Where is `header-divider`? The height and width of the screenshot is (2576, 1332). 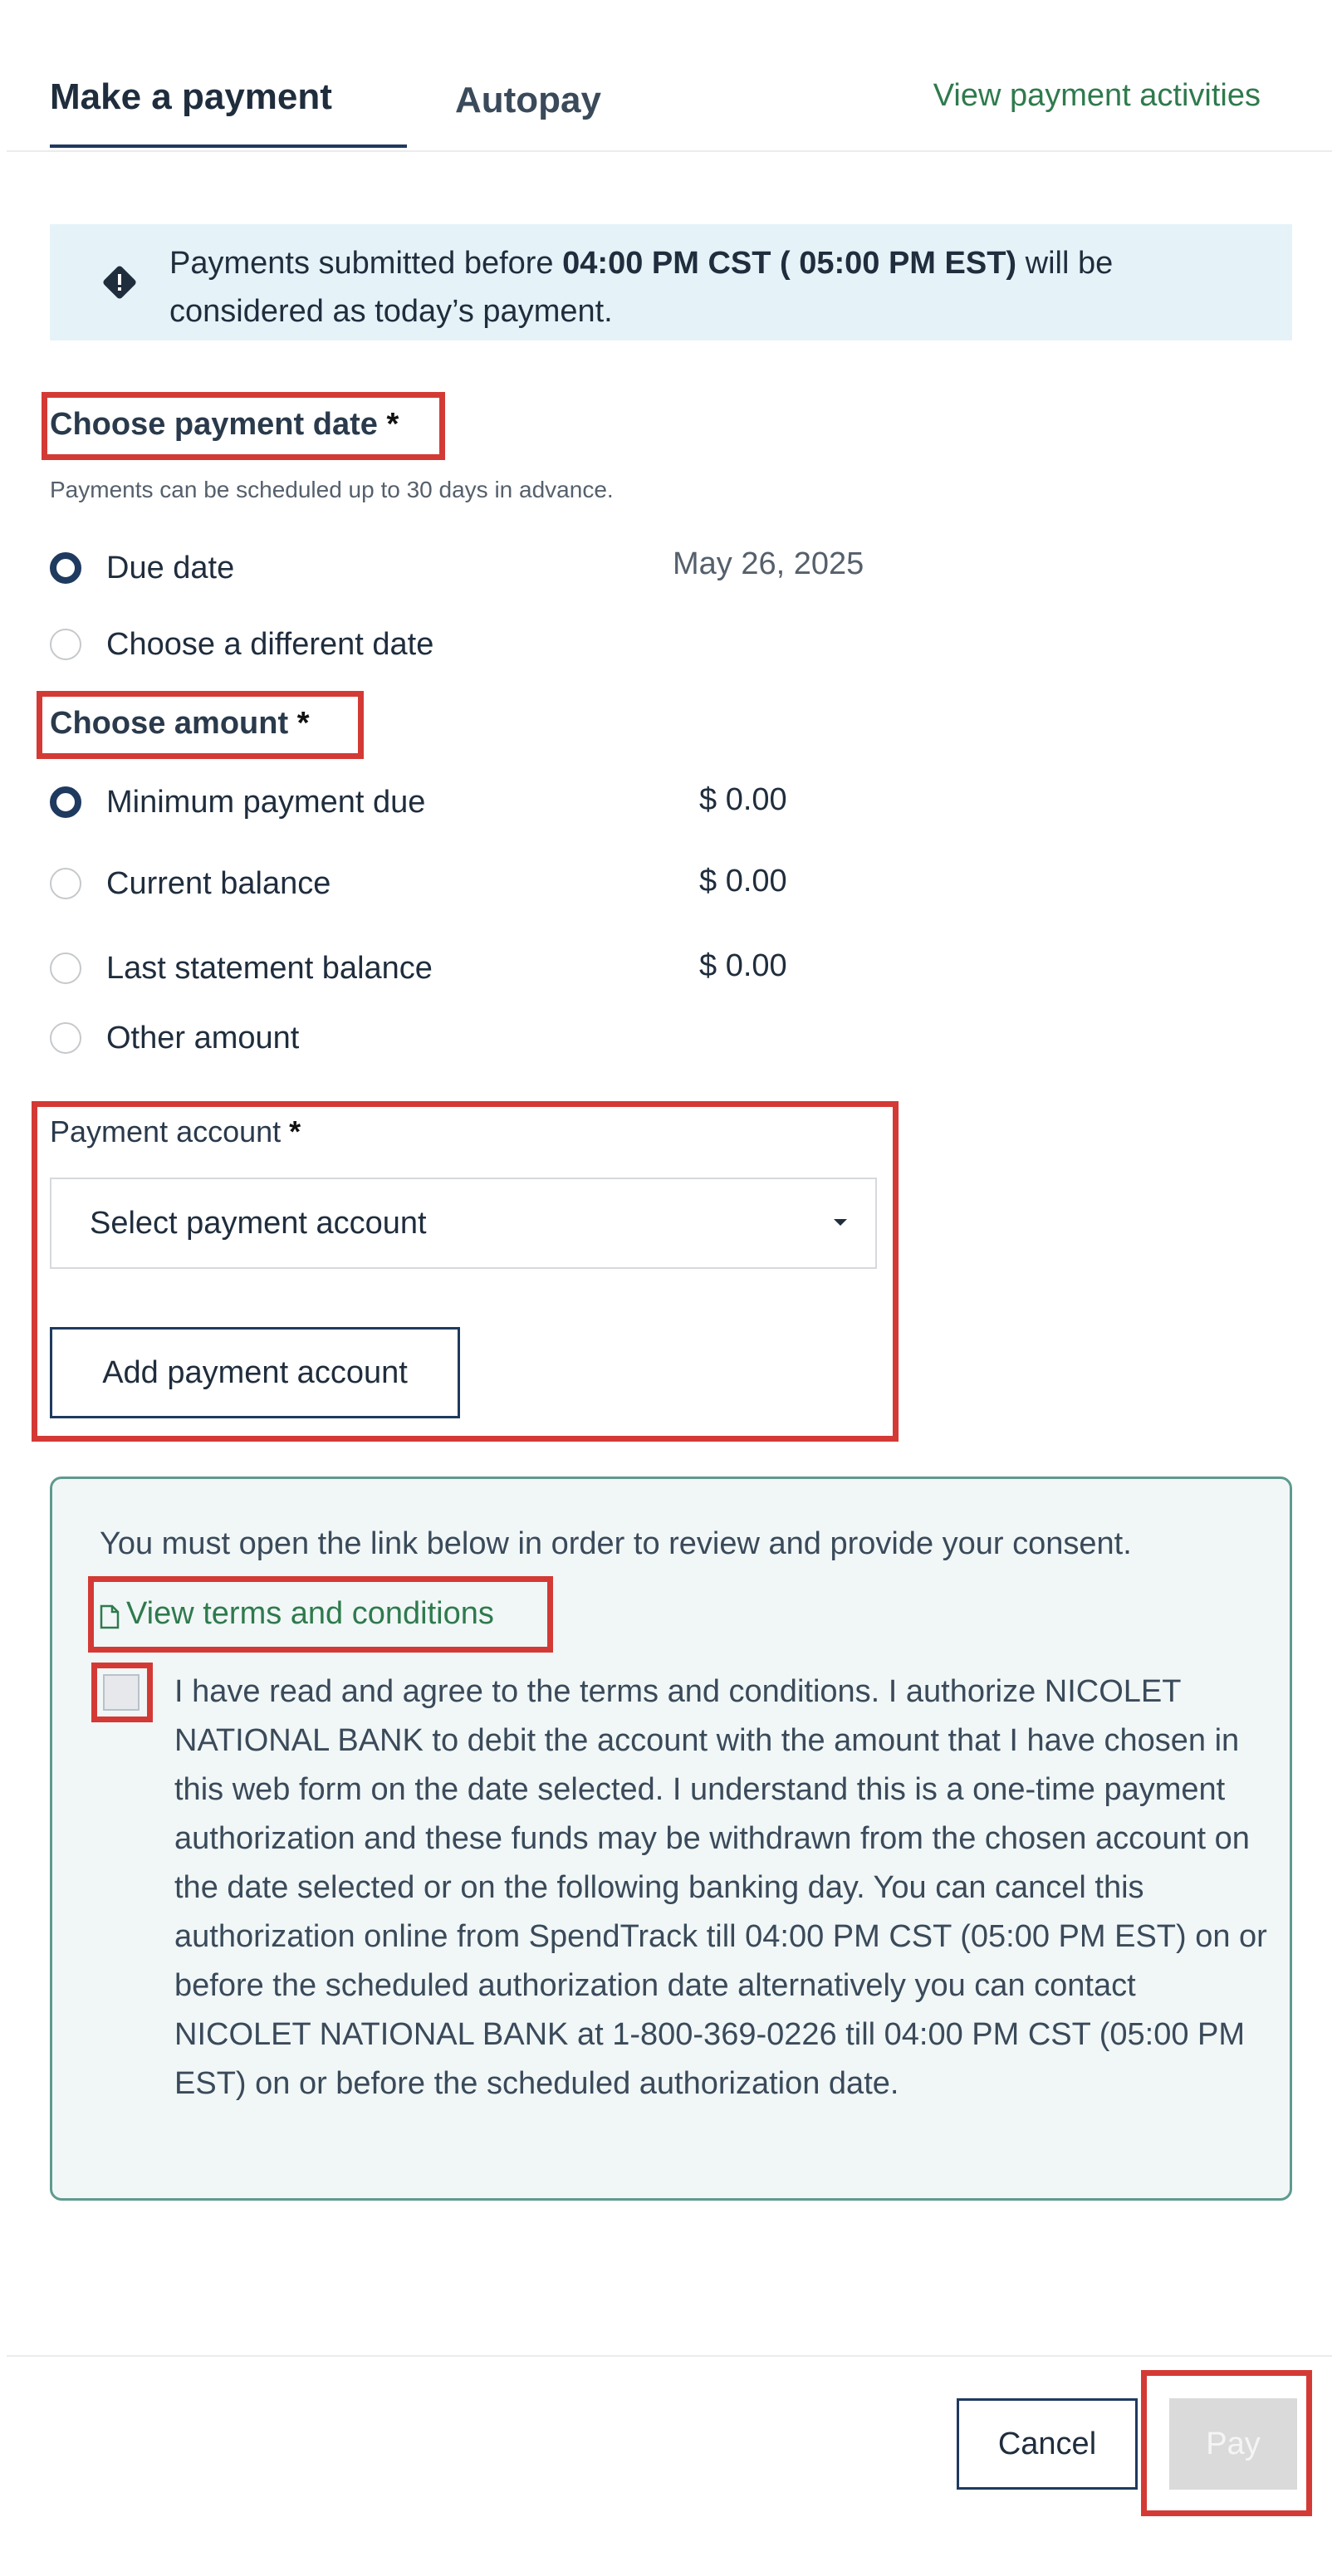 header-divider is located at coordinates (670, 151).